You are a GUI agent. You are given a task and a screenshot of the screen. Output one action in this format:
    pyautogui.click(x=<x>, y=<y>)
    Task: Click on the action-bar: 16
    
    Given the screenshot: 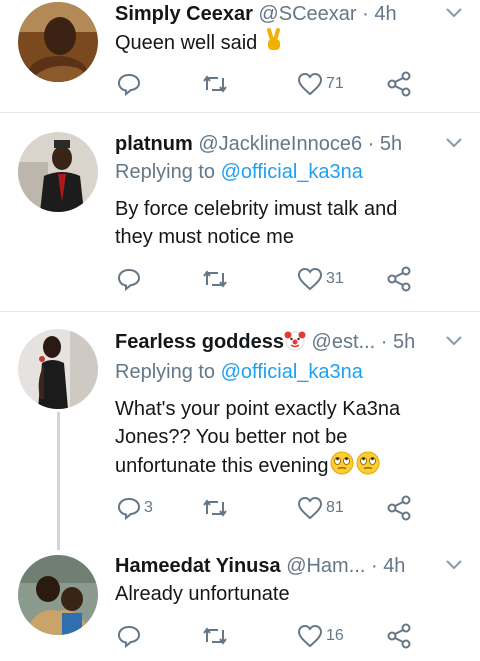 What is the action you would take?
    pyautogui.click(x=240, y=636)
    